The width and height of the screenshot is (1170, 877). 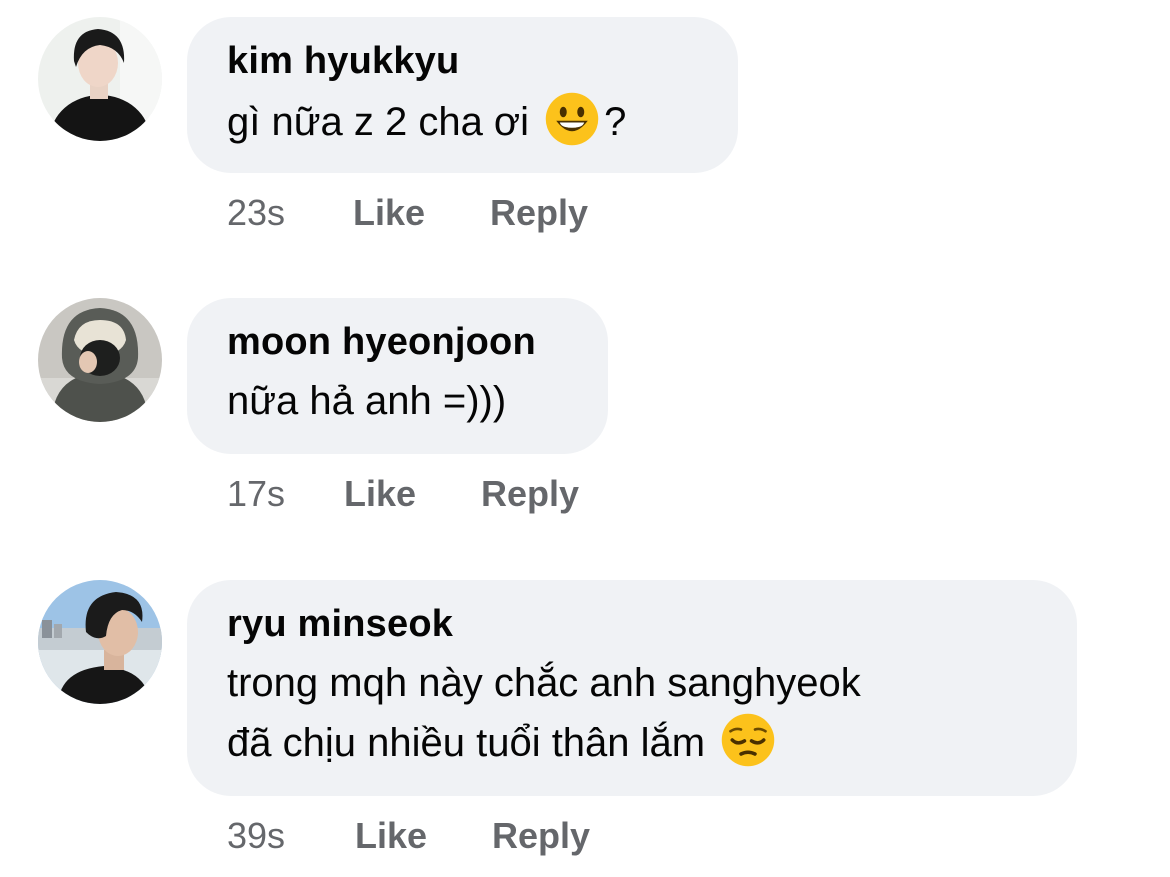 What do you see at coordinates (367, 401) in the screenshot?
I see `comment-text: nữa hả anh =)))` at bounding box center [367, 401].